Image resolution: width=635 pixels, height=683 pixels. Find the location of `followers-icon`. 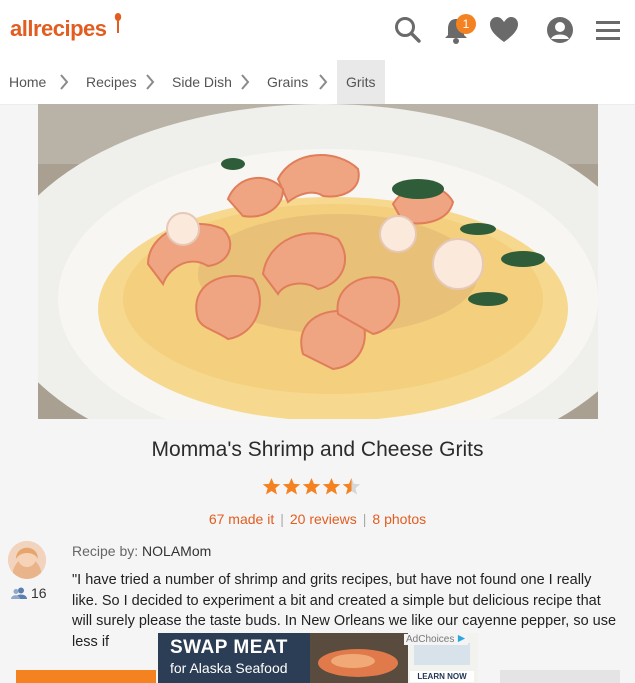

followers-icon is located at coordinates (19, 593).